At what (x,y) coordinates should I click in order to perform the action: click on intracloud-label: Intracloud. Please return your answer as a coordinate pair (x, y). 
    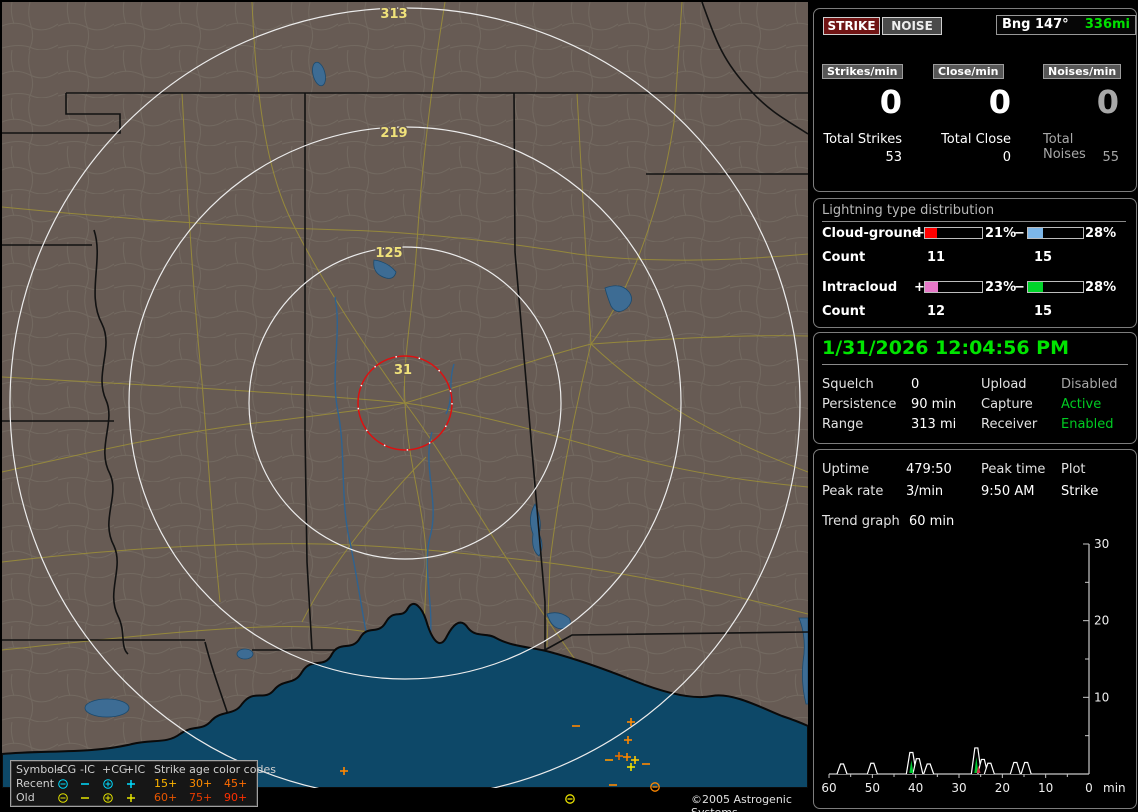
    Looking at the image, I should click on (860, 287).